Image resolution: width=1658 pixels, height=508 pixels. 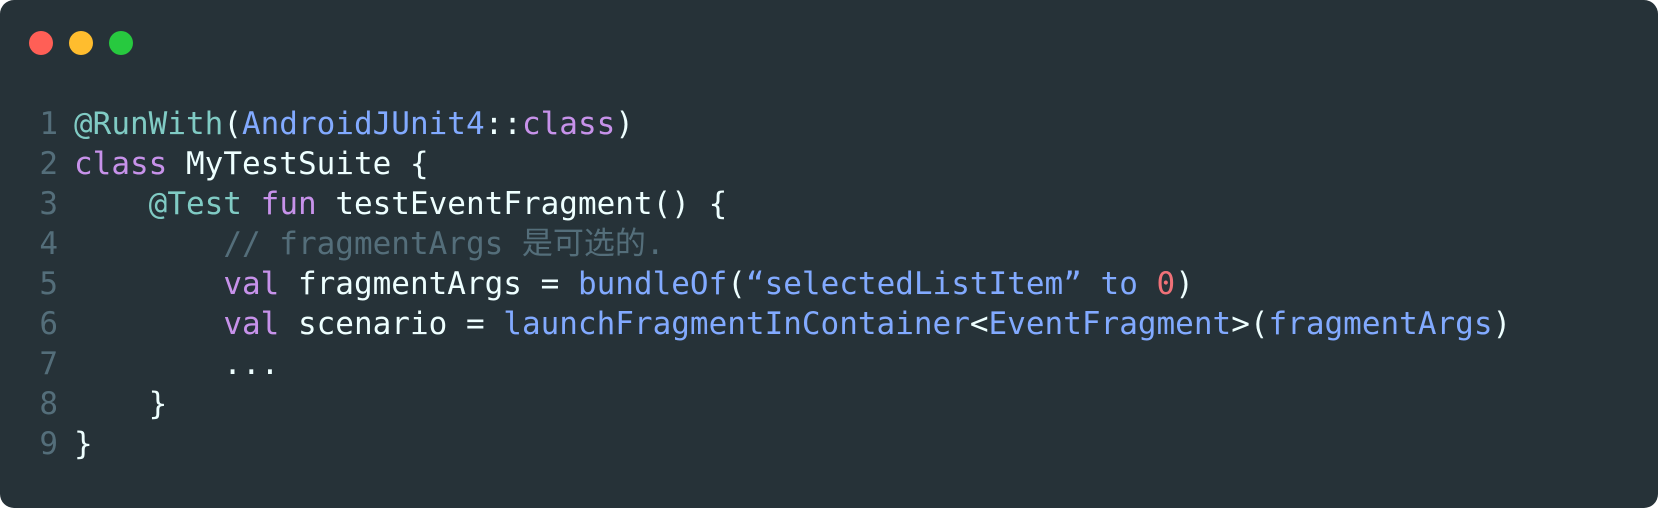 I want to click on code-token-type: AndroidJUnit4, so click(x=363, y=124).